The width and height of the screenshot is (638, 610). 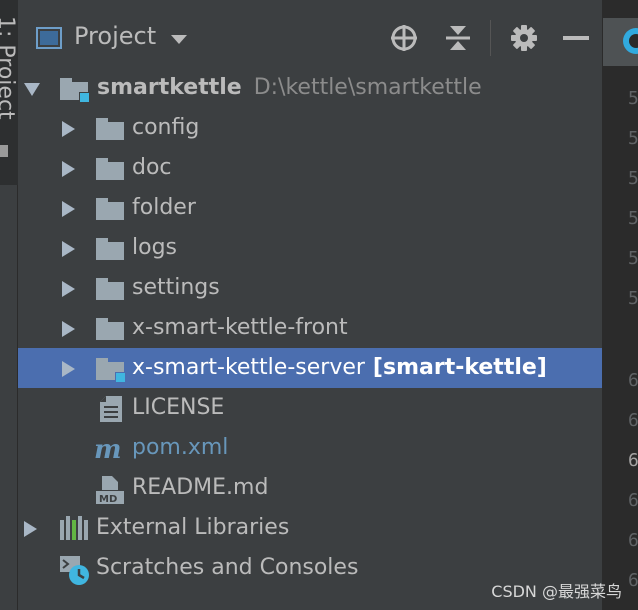 What do you see at coordinates (310, 39) in the screenshot?
I see `project-panel-header: Project` at bounding box center [310, 39].